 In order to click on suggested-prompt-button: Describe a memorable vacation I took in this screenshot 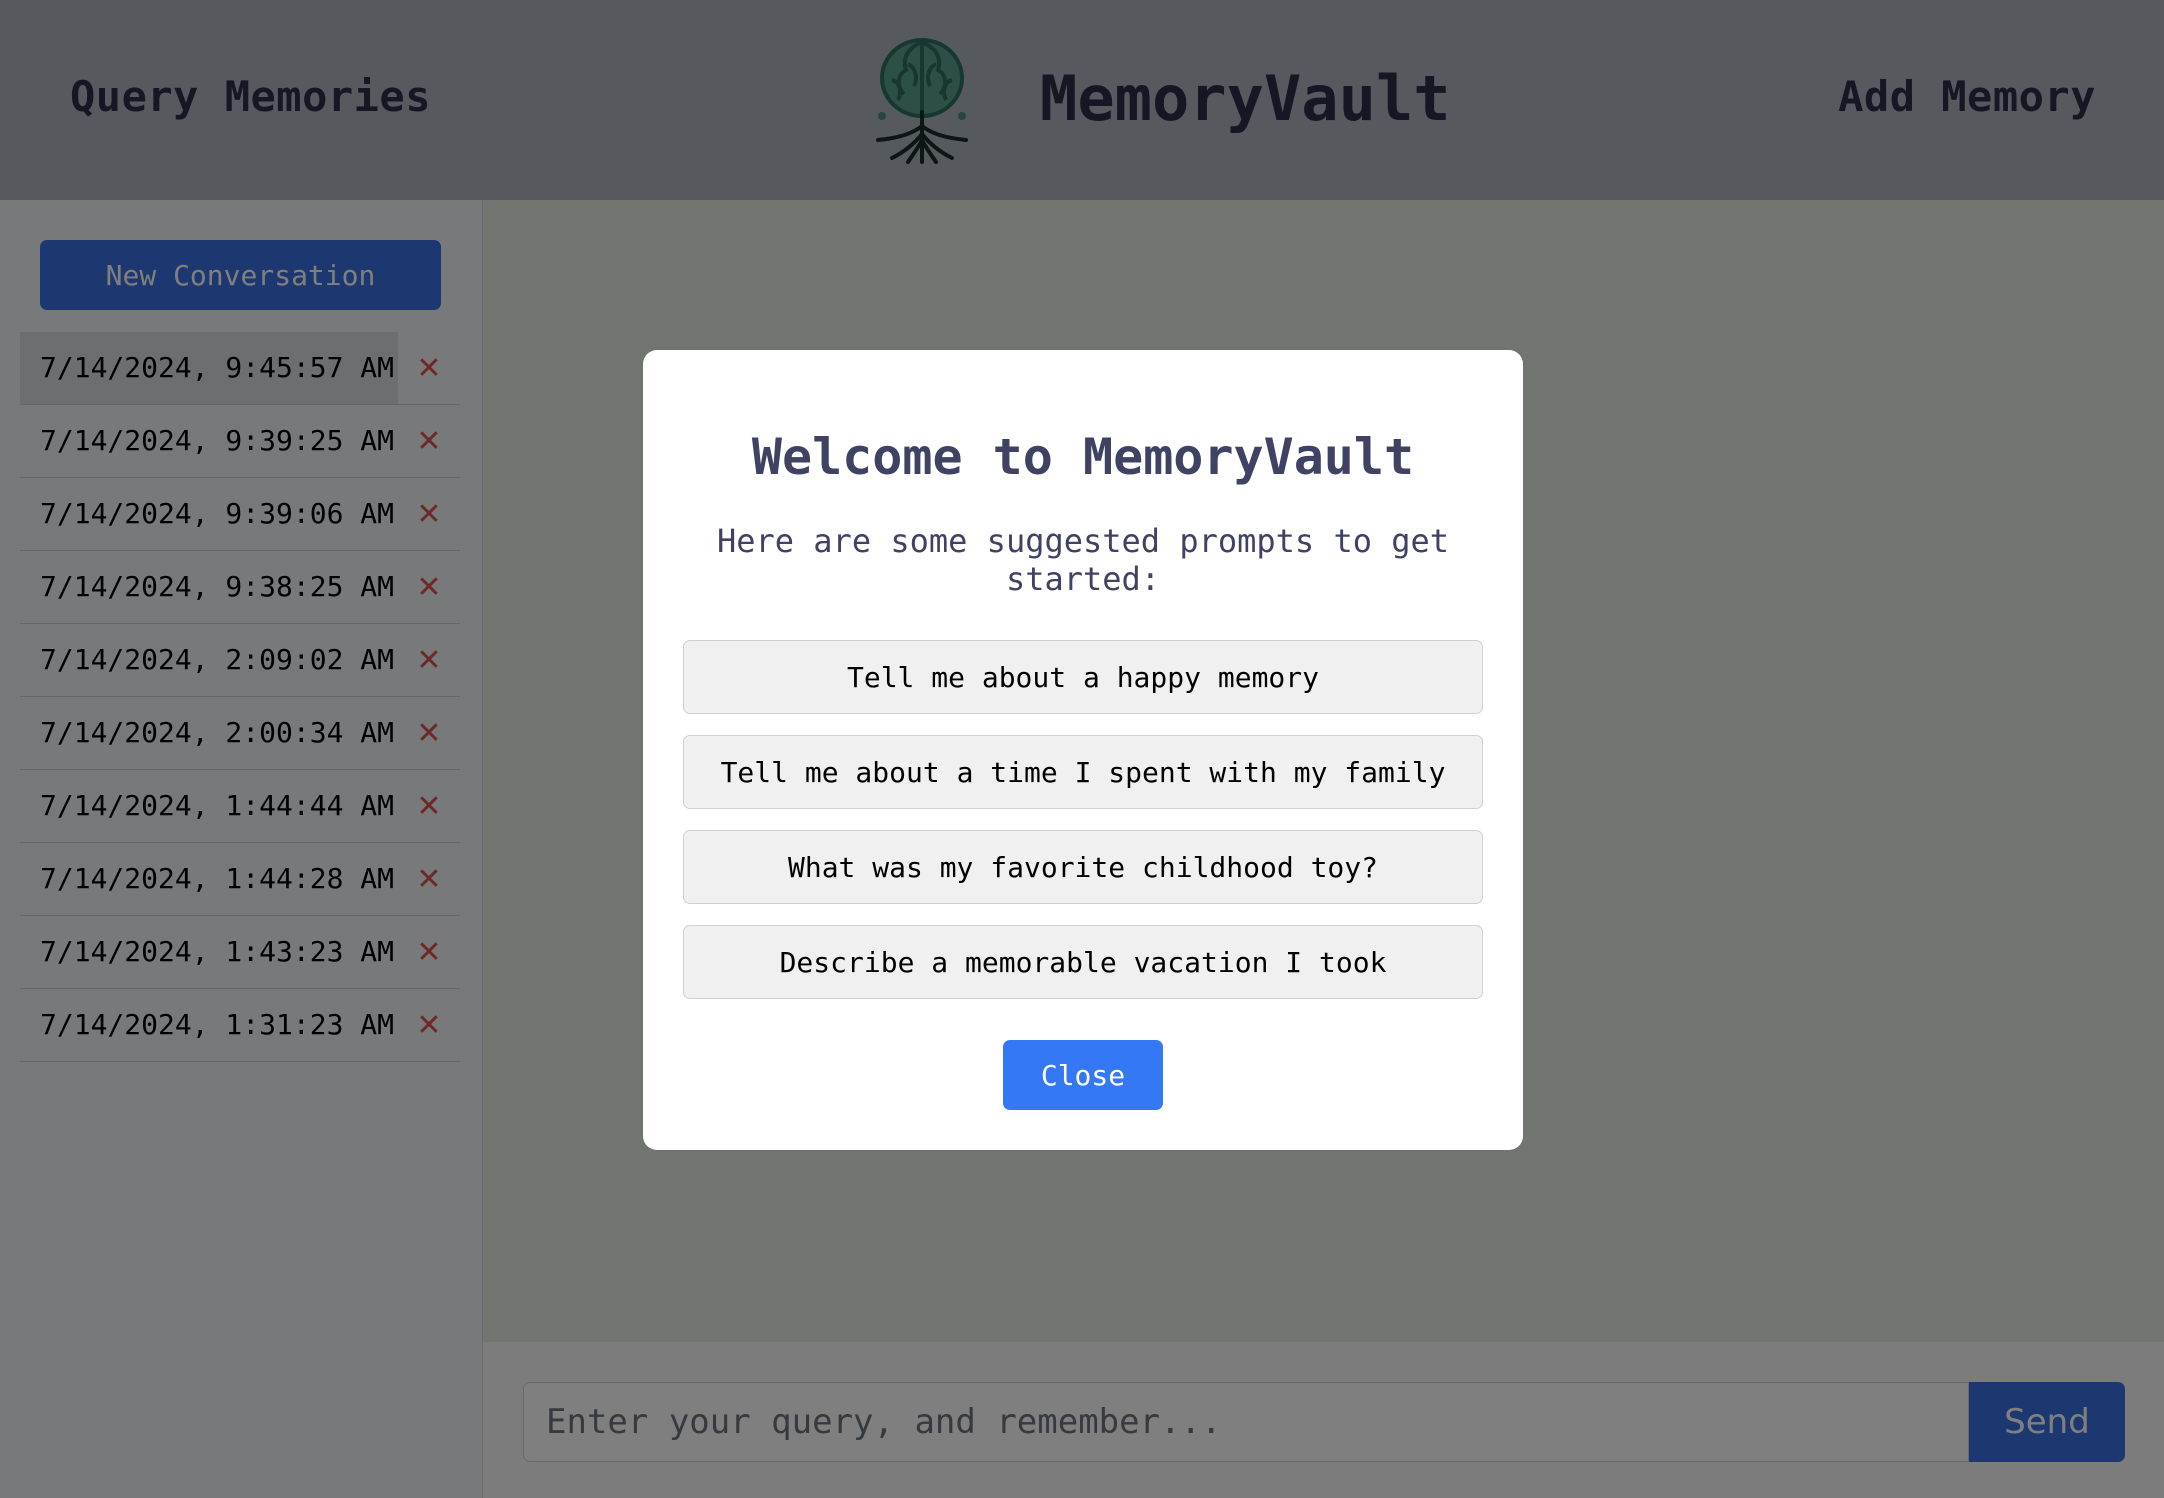, I will do `click(1083, 962)`.